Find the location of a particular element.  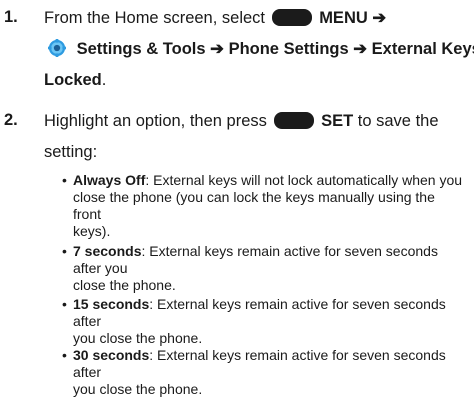

step-number: 2. is located at coordinates (11, 120).